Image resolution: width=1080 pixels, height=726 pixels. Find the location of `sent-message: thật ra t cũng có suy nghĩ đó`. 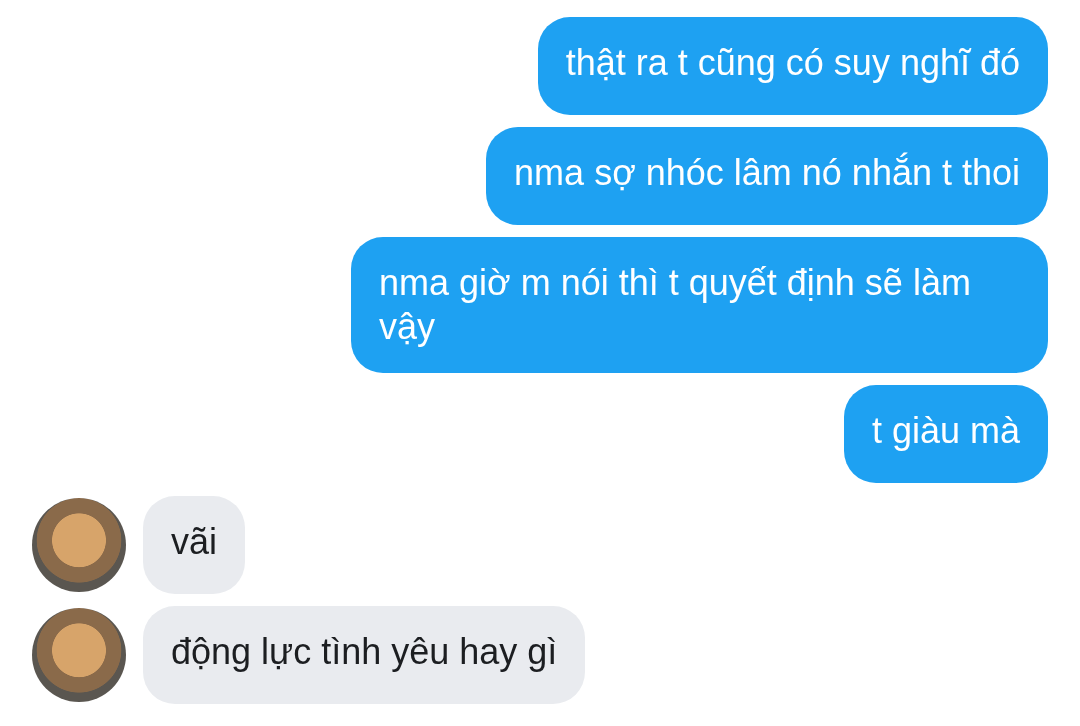

sent-message: thật ra t cũng có suy nghĩ đó is located at coordinates (792, 66).